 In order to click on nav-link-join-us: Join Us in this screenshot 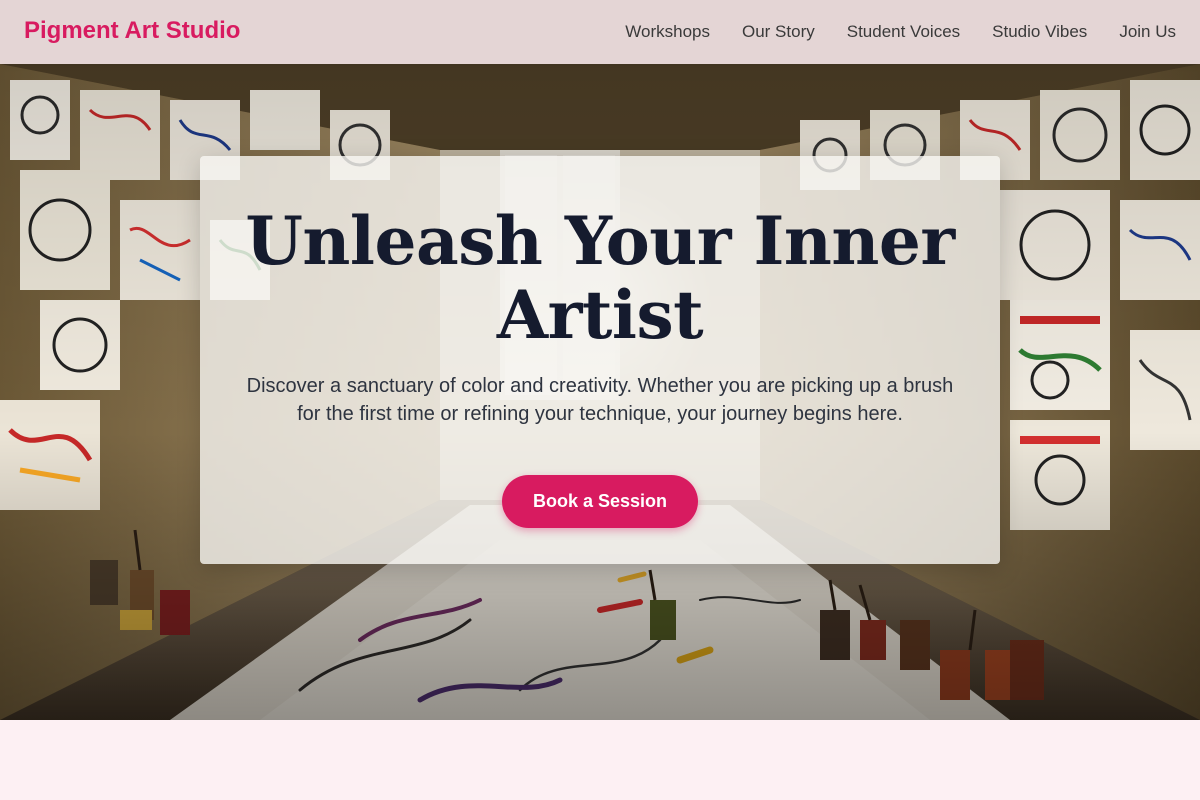, I will do `click(1147, 32)`.